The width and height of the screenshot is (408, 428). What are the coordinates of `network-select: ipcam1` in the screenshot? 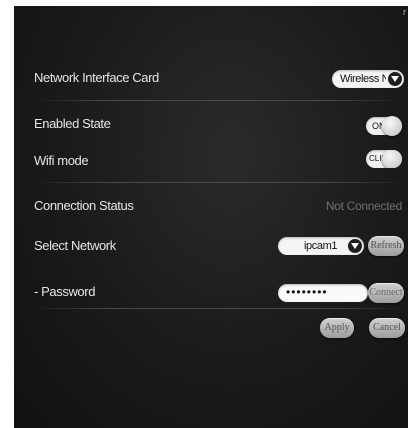 It's located at (321, 246).